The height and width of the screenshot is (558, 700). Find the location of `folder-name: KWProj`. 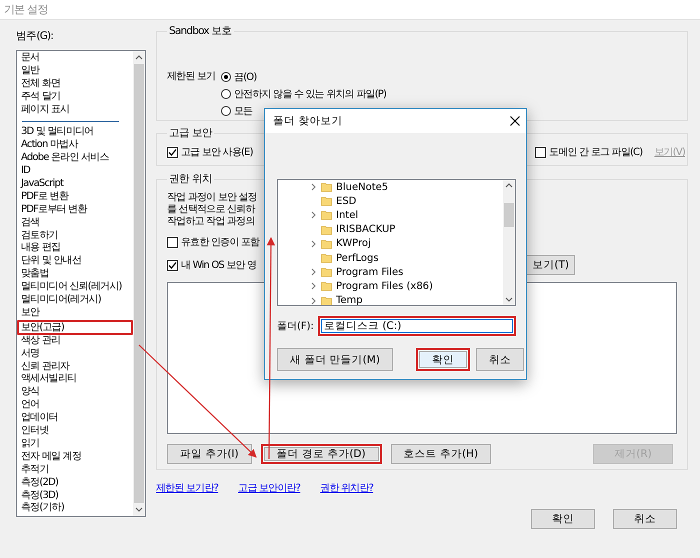

folder-name: KWProj is located at coordinates (353, 244).